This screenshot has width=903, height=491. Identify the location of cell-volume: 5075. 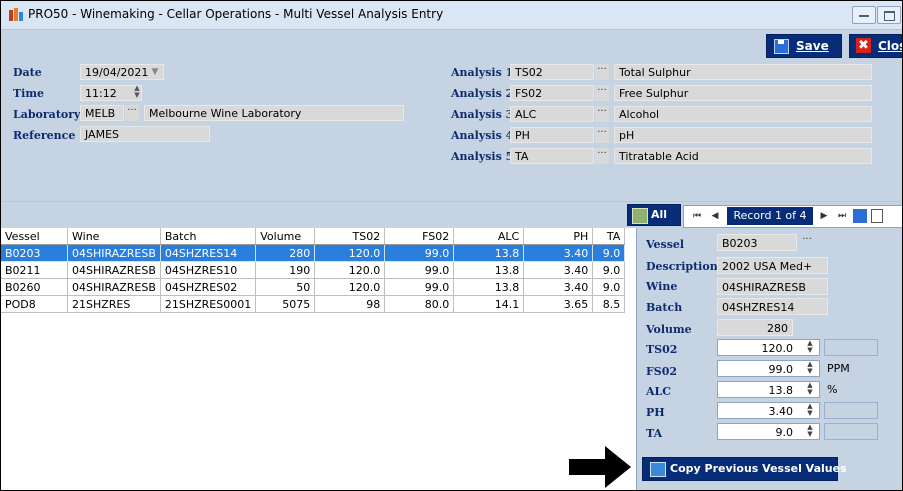
(285, 304).